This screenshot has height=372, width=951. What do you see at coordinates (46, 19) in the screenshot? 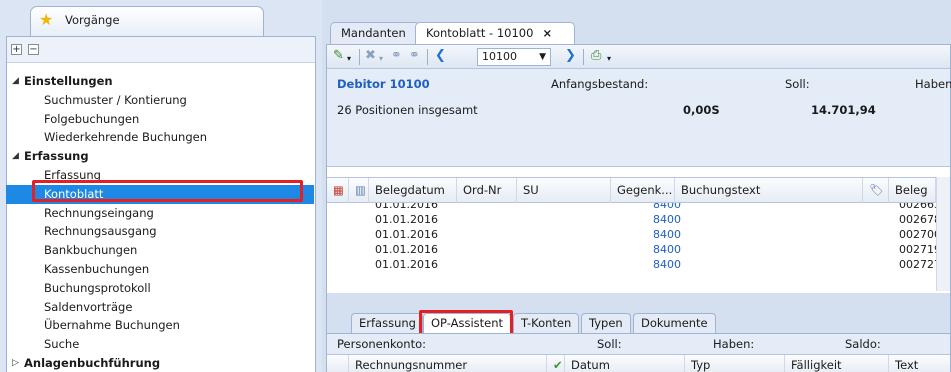
I see `star-icon: ★` at bounding box center [46, 19].